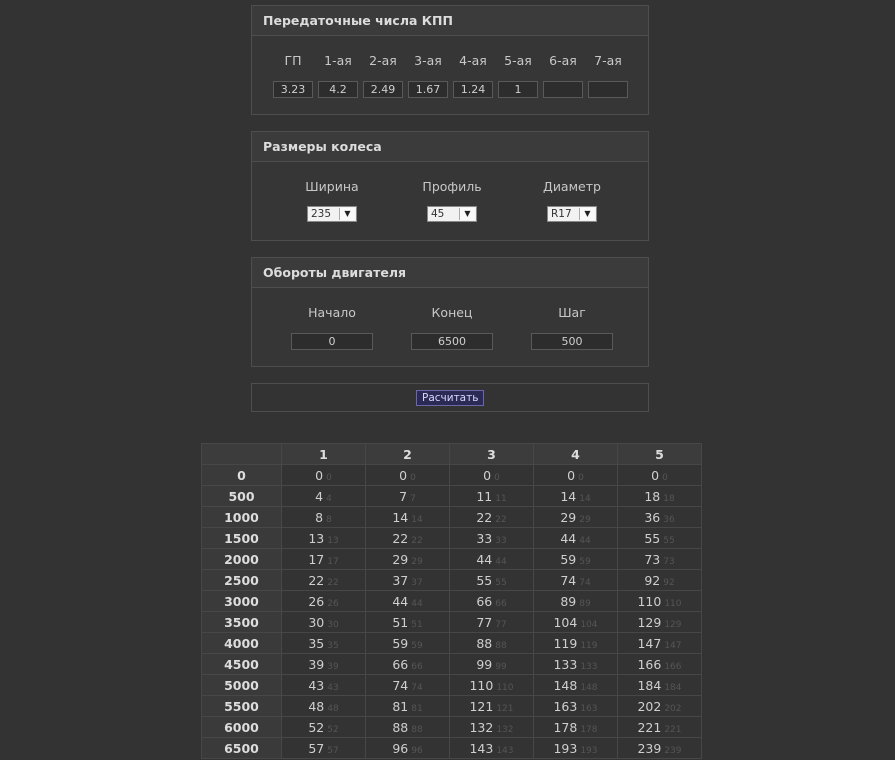 The height and width of the screenshot is (760, 895). Describe the element at coordinates (417, 687) in the screenshot. I see `speed-value-secondary: 74` at that location.